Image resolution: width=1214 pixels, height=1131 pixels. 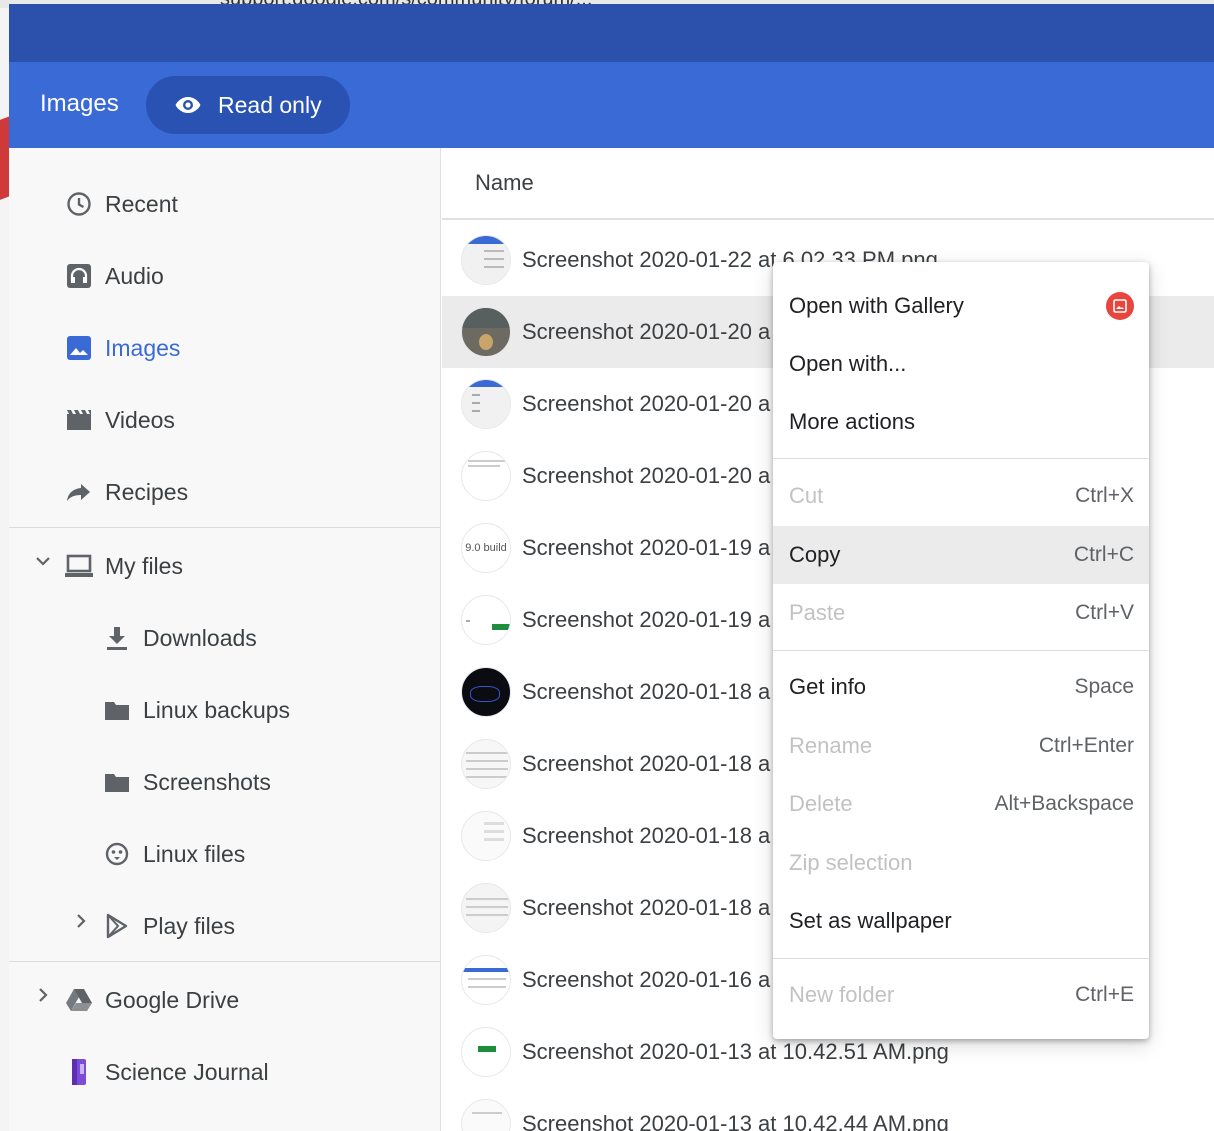 What do you see at coordinates (79, 1000) in the screenshot?
I see `drive-icon` at bounding box center [79, 1000].